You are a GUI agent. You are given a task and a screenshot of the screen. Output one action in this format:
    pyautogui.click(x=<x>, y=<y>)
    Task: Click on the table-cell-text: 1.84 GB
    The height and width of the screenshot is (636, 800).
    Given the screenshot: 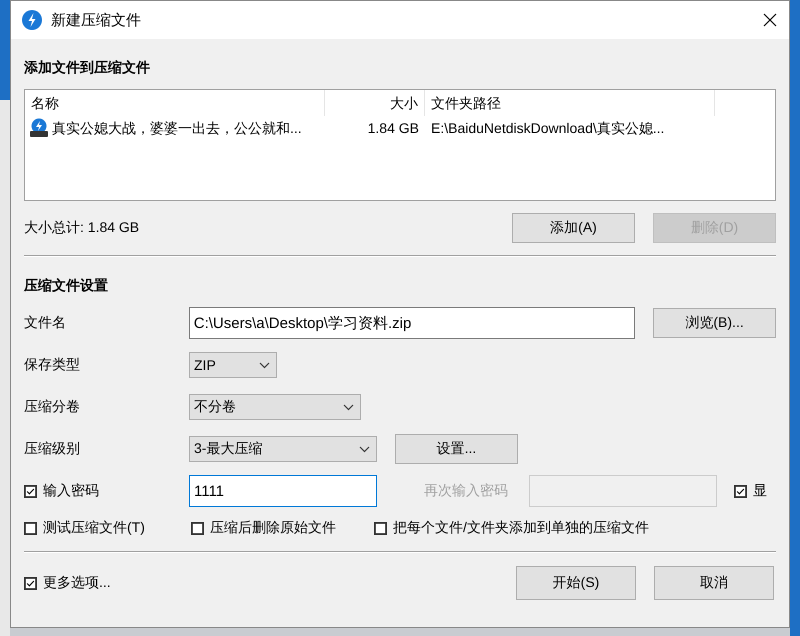 What is the action you would take?
    pyautogui.click(x=393, y=128)
    